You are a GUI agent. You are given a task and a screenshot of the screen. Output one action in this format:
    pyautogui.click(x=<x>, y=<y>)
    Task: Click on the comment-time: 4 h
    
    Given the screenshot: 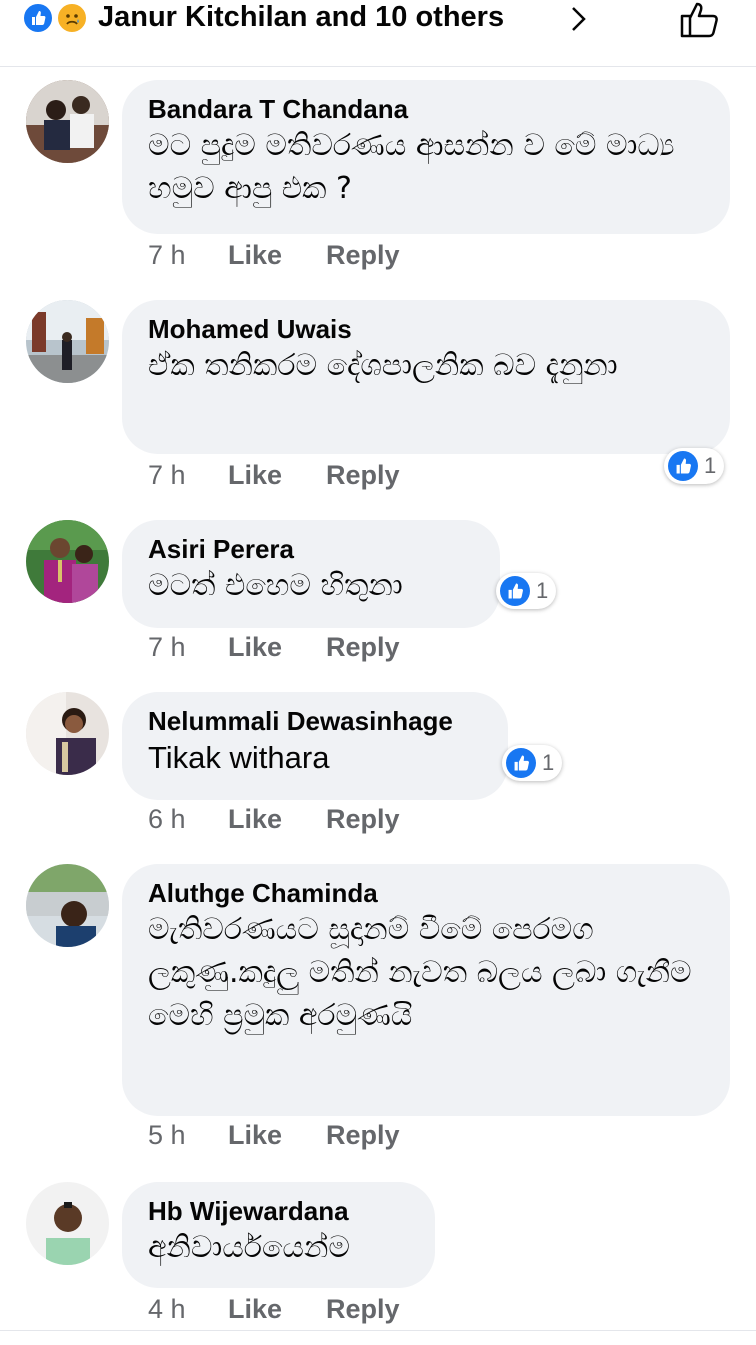 What is the action you would take?
    pyautogui.click(x=188, y=1309)
    